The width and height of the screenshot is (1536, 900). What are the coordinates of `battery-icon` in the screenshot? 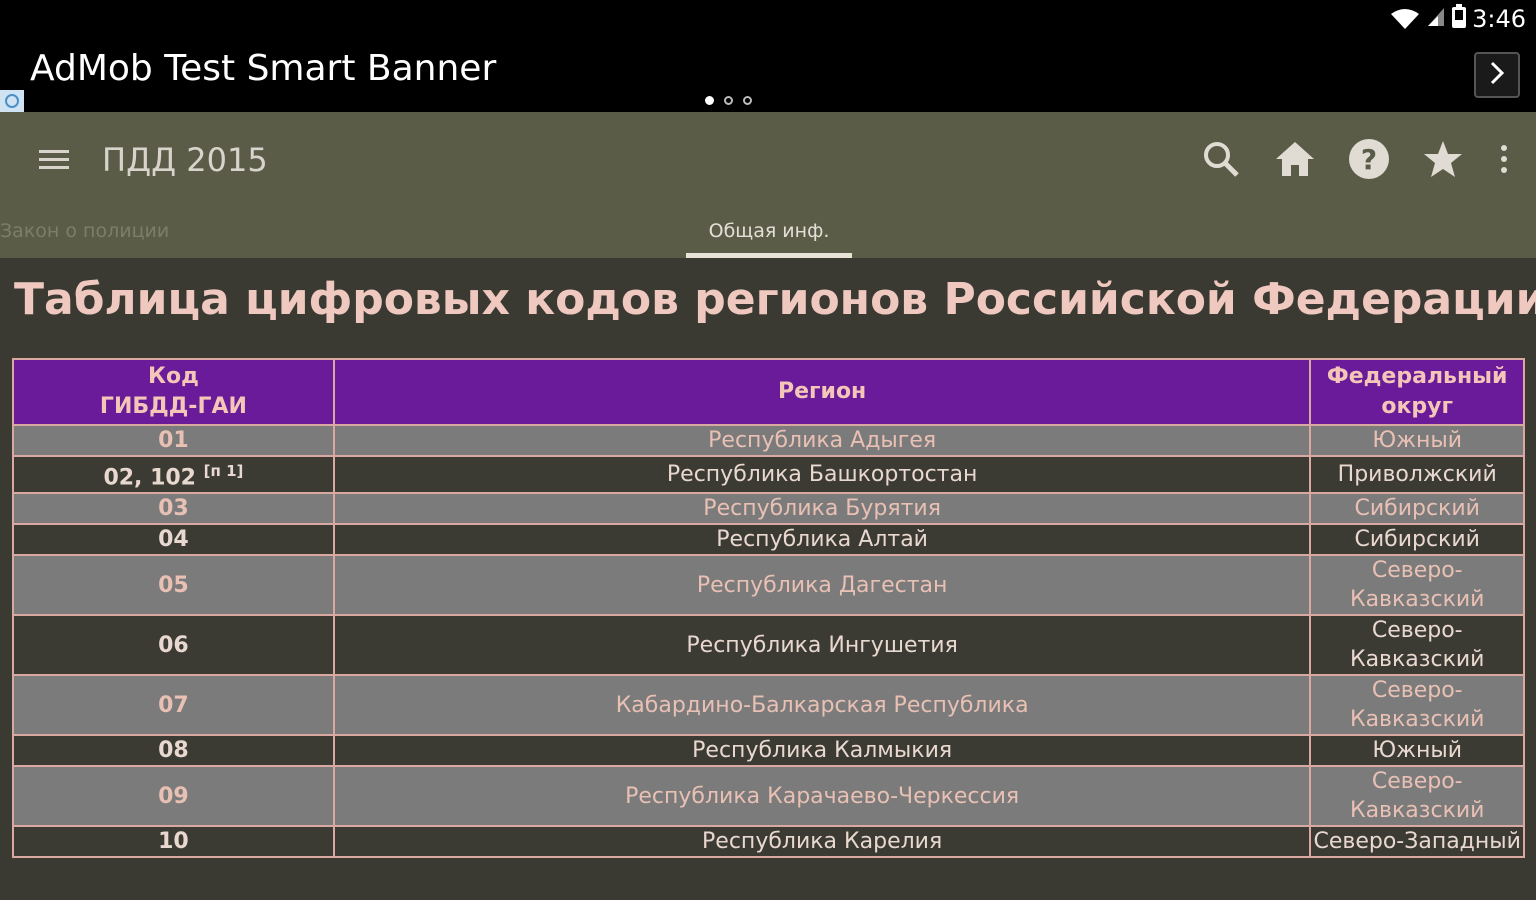 It's located at (1459, 19).